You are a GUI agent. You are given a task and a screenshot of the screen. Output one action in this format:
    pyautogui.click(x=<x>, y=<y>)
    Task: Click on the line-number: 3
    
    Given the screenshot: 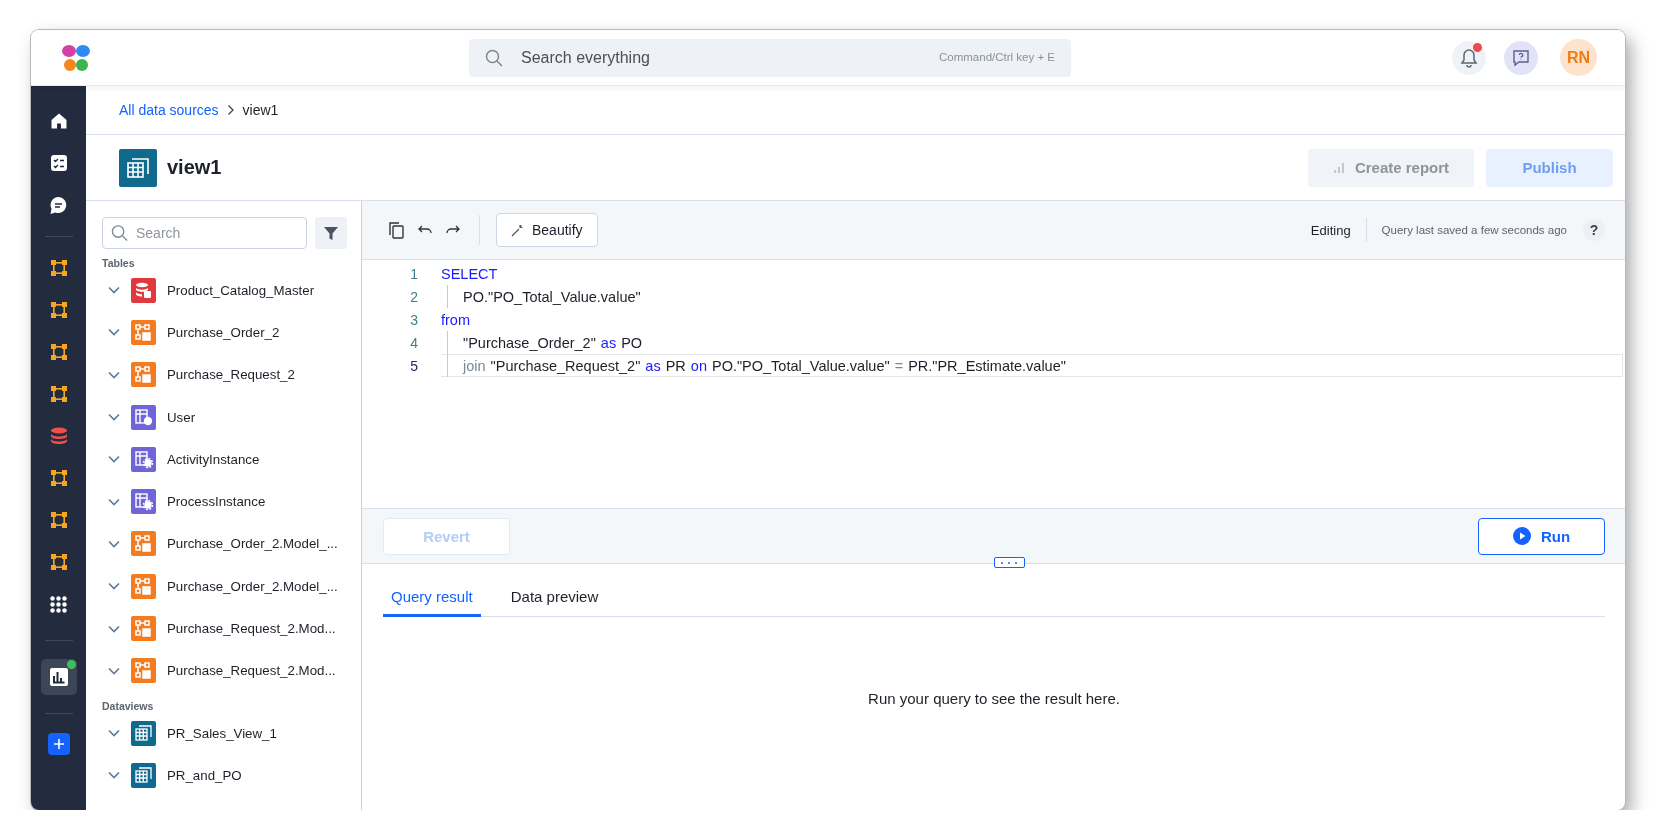 What is the action you would take?
    pyautogui.click(x=413, y=319)
    